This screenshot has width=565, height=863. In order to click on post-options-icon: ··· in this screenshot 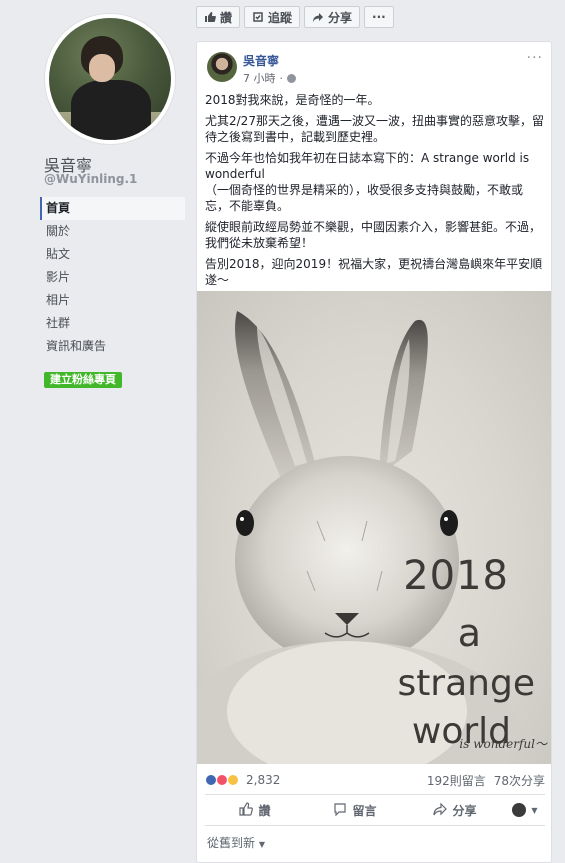, I will do `click(535, 58)`.